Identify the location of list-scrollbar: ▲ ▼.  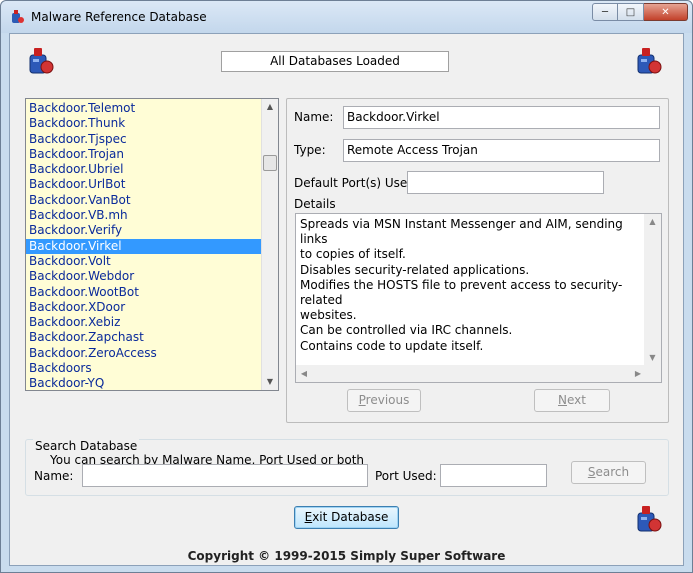
(269, 244).